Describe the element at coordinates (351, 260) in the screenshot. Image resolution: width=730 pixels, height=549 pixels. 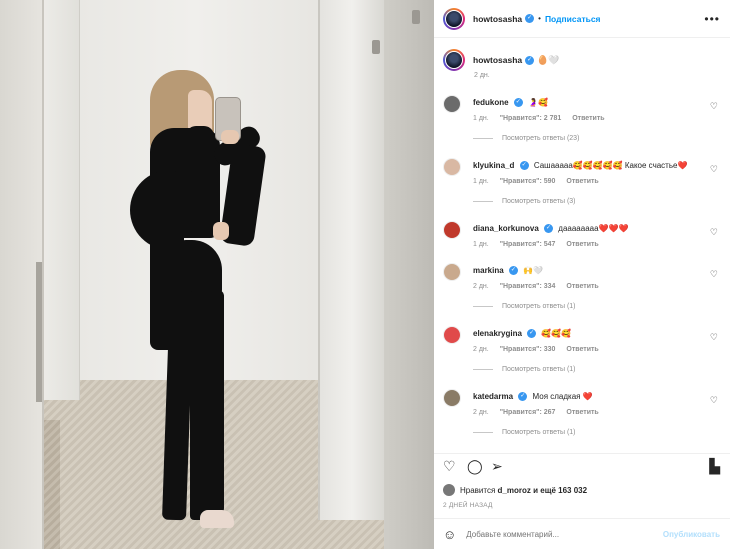
I see `right-door` at that location.